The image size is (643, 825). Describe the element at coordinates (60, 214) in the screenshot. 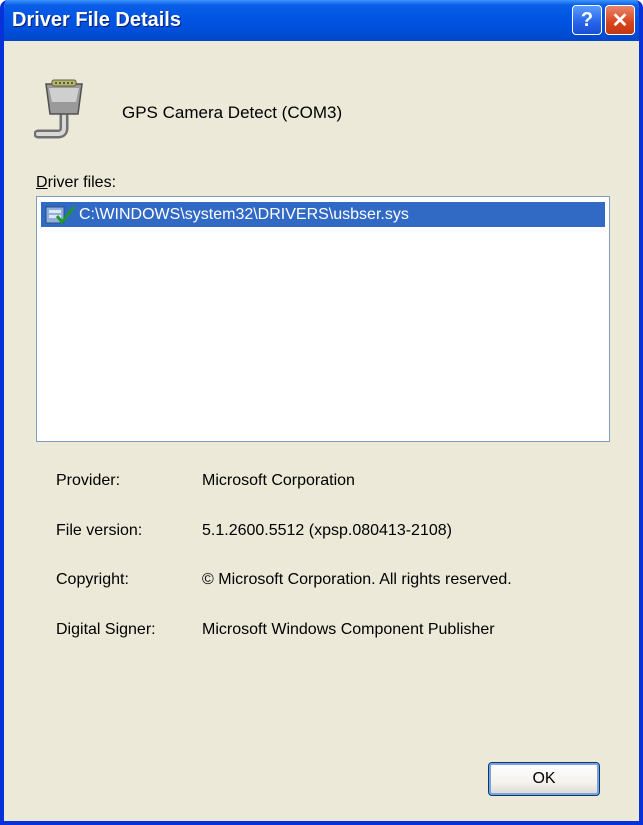

I see `signed-file-icon` at that location.